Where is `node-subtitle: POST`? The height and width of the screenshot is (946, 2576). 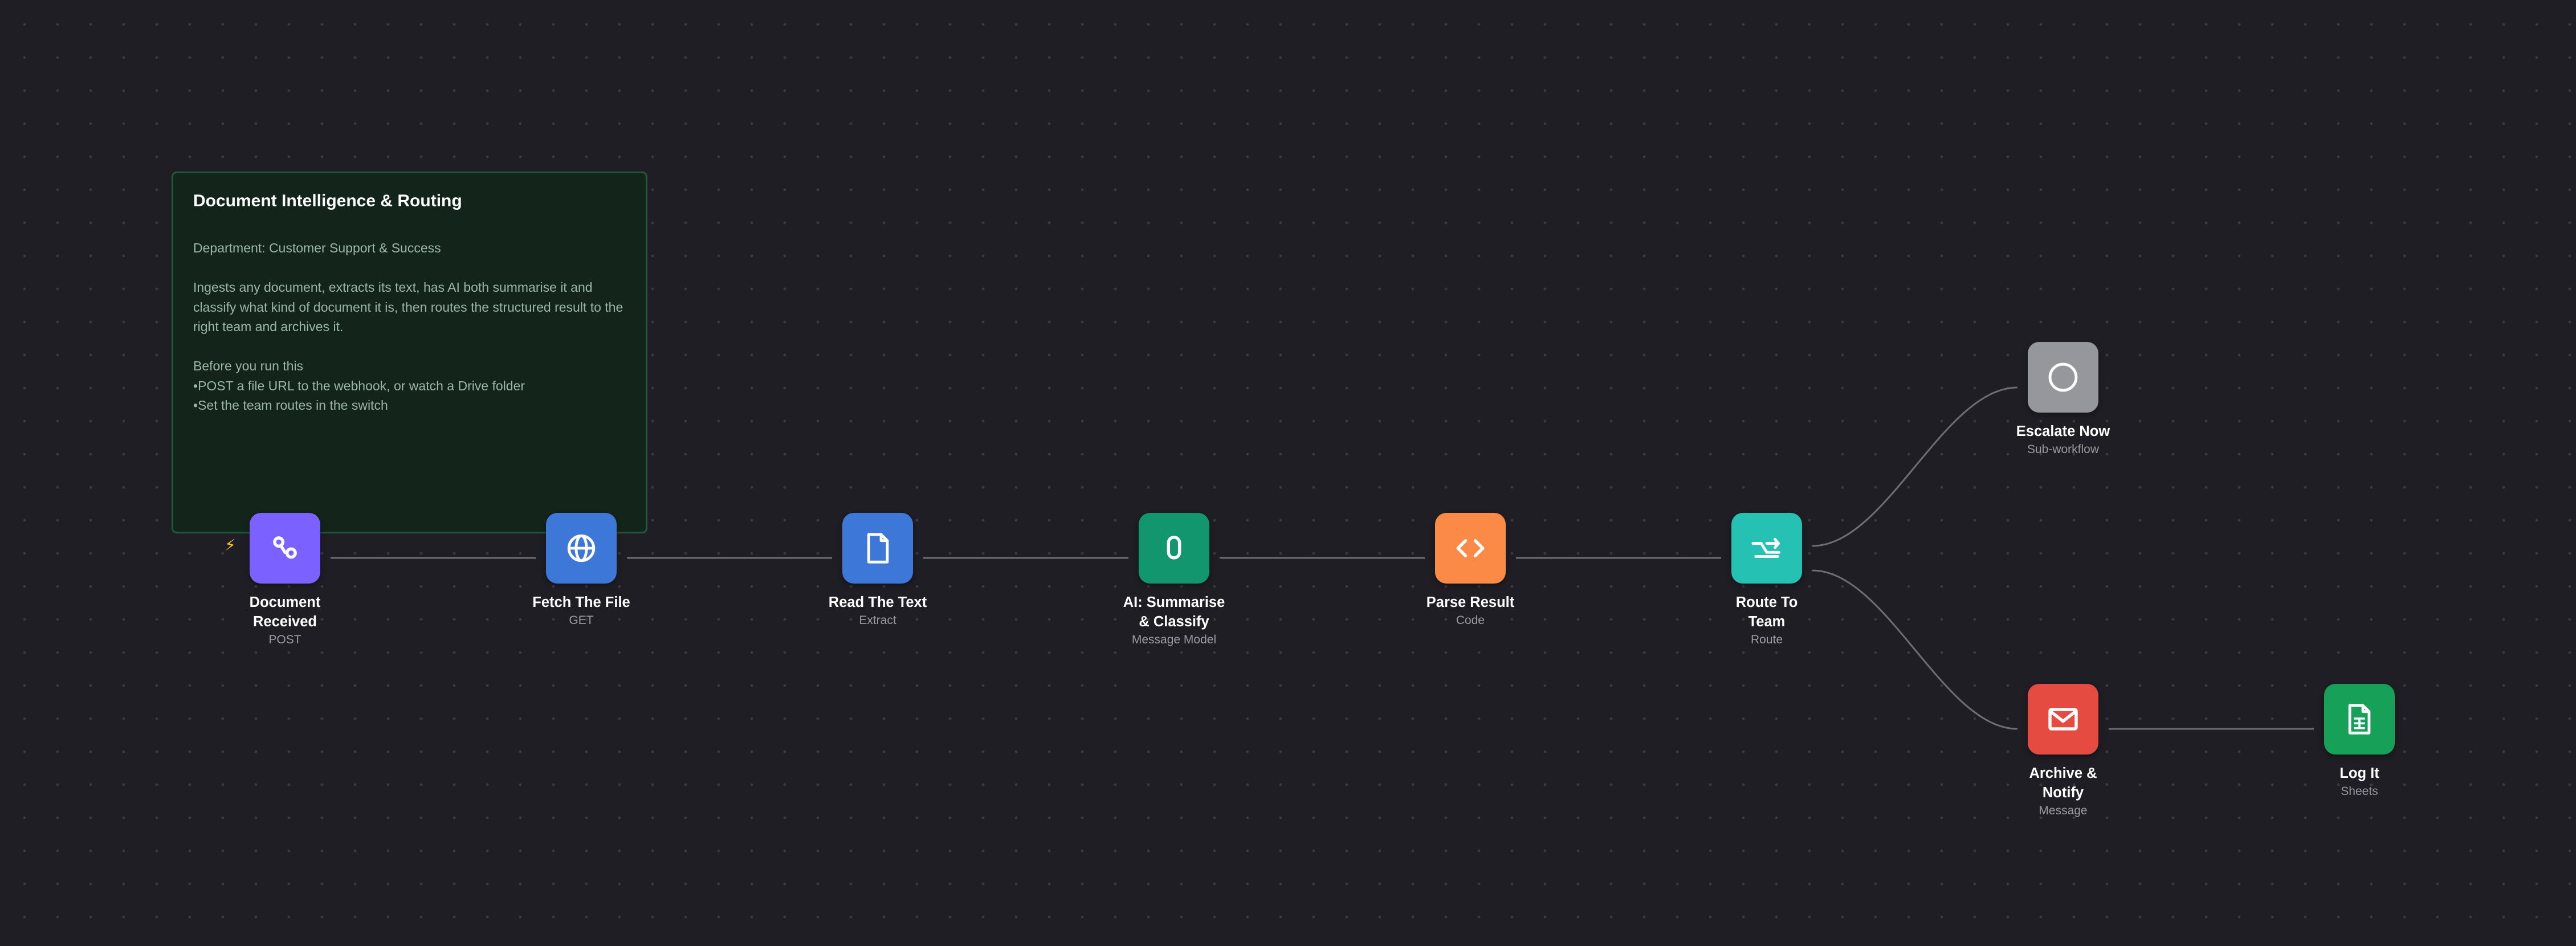 node-subtitle: POST is located at coordinates (284, 640).